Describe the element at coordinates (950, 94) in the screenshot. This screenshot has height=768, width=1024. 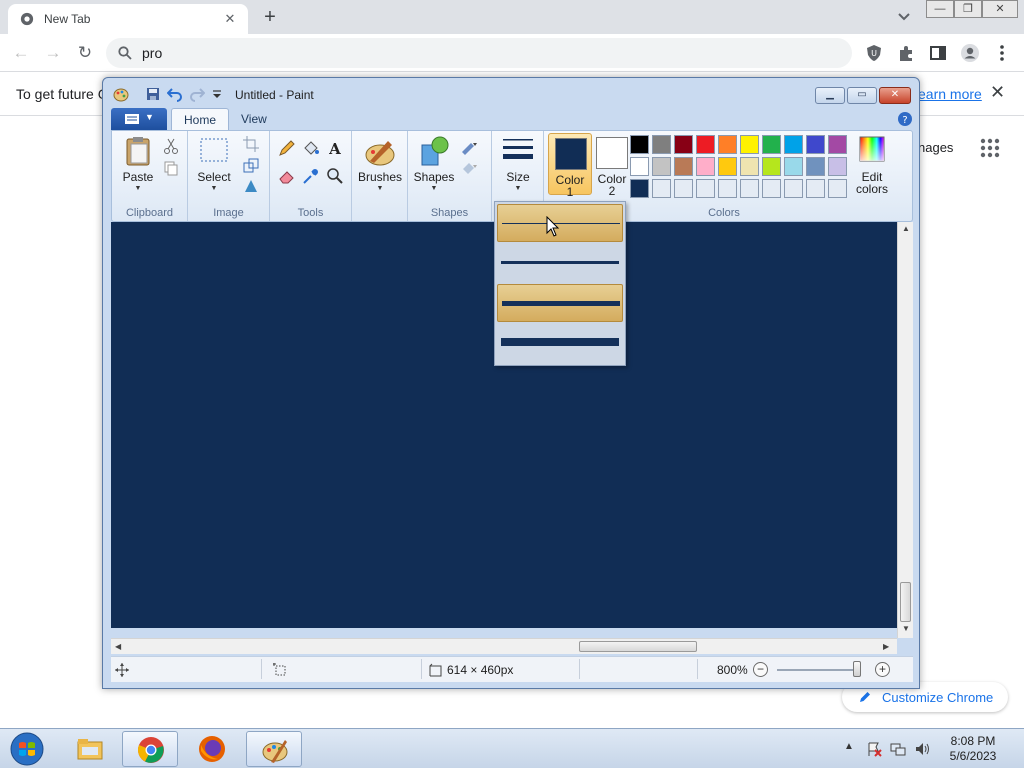
I see `learn-more-link: earn more` at that location.